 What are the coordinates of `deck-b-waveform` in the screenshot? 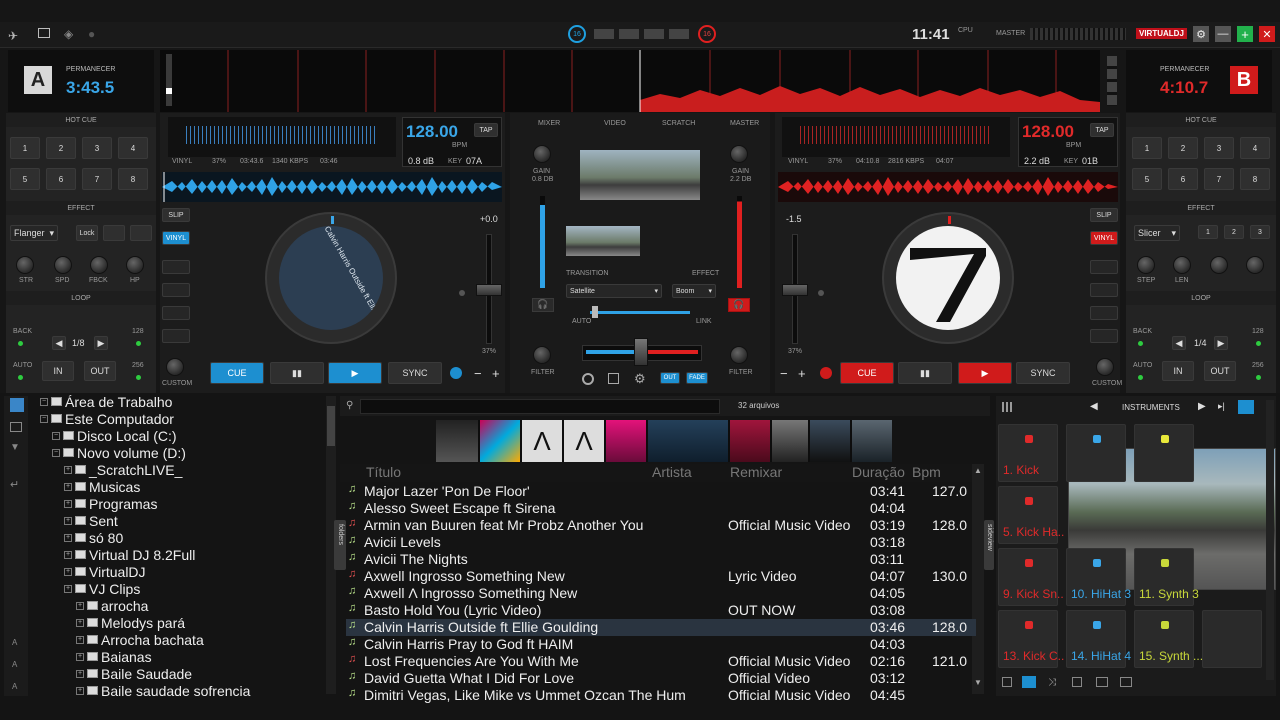 It's located at (948, 187).